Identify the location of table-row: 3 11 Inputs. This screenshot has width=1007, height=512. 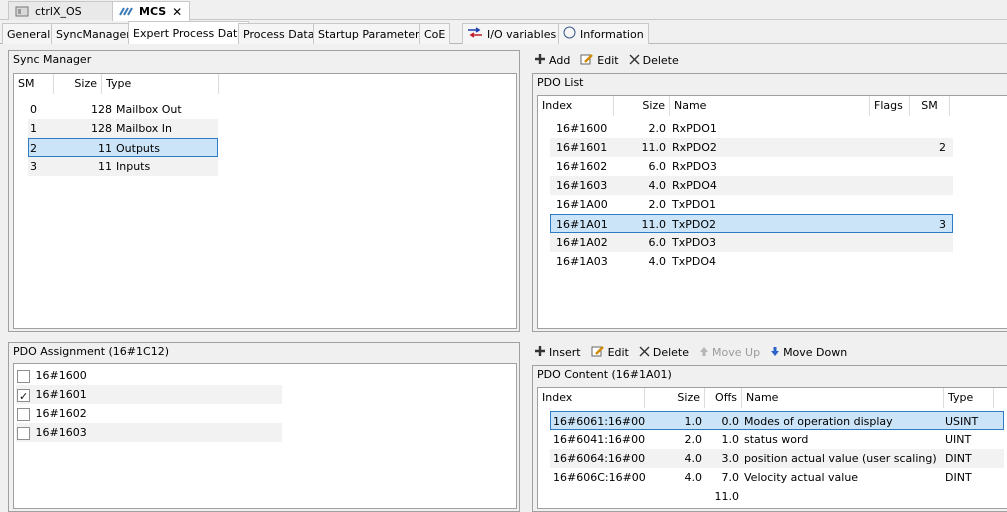
(123, 166).